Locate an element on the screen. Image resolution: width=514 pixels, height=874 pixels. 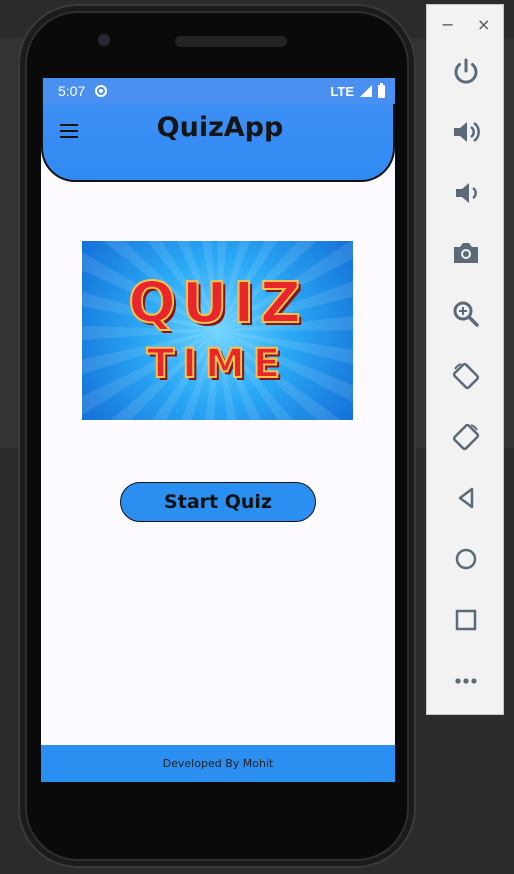
footer-credit: Developed By Mohit is located at coordinates (218, 763).